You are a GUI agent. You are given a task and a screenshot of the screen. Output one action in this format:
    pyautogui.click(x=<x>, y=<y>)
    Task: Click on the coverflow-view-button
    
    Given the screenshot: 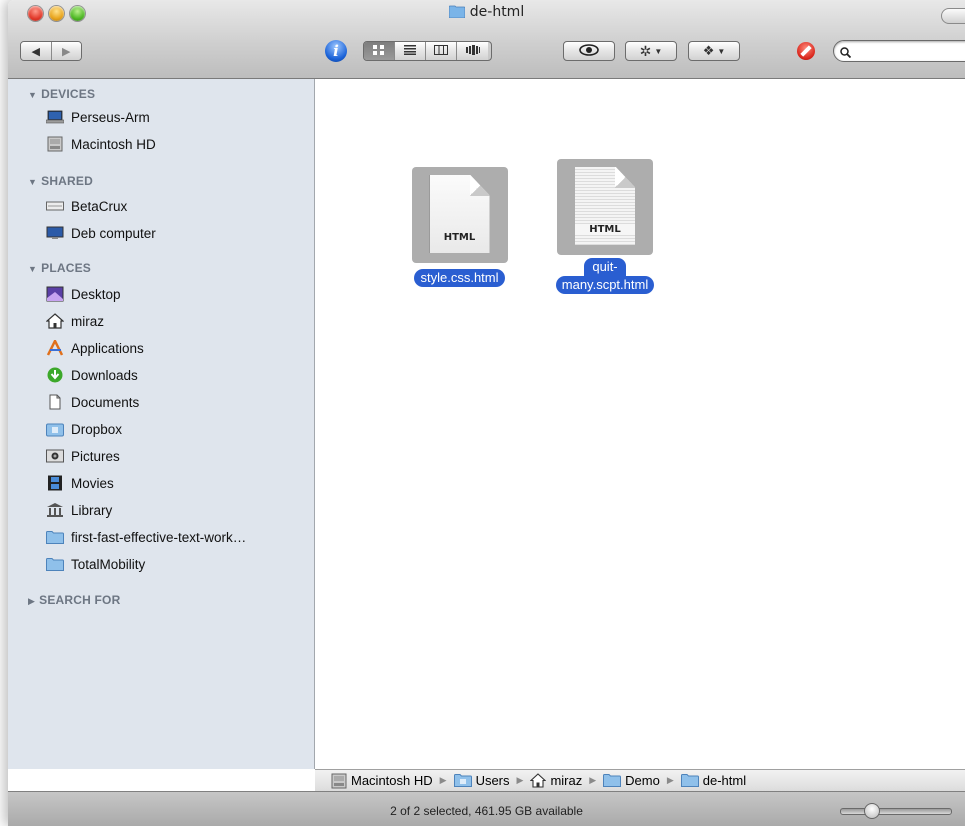 What is the action you would take?
    pyautogui.click(x=472, y=51)
    